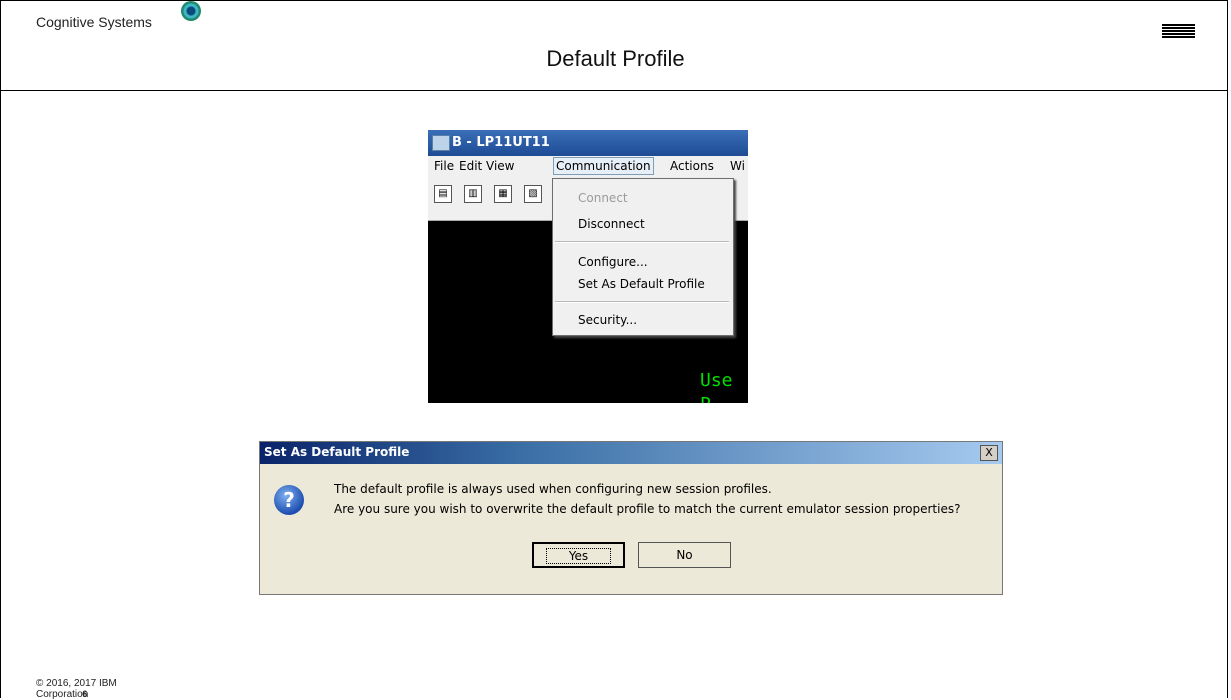 This screenshot has width=1231, height=700. I want to click on dialog-titlebar: Set As Default Profile X, so click(631, 453).